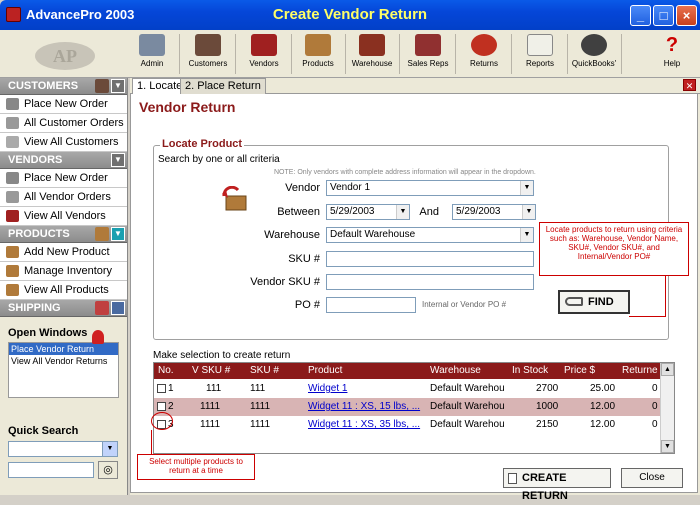 The height and width of the screenshot is (505, 700). What do you see at coordinates (595, 54) in the screenshot?
I see `toolbar-quickbooks: QuickBooks'` at bounding box center [595, 54].